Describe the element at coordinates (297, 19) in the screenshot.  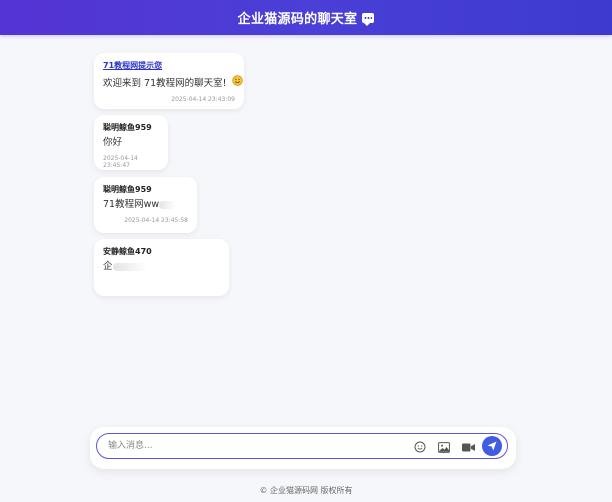
I see `page-title: 企业猫源码的聊天室` at that location.